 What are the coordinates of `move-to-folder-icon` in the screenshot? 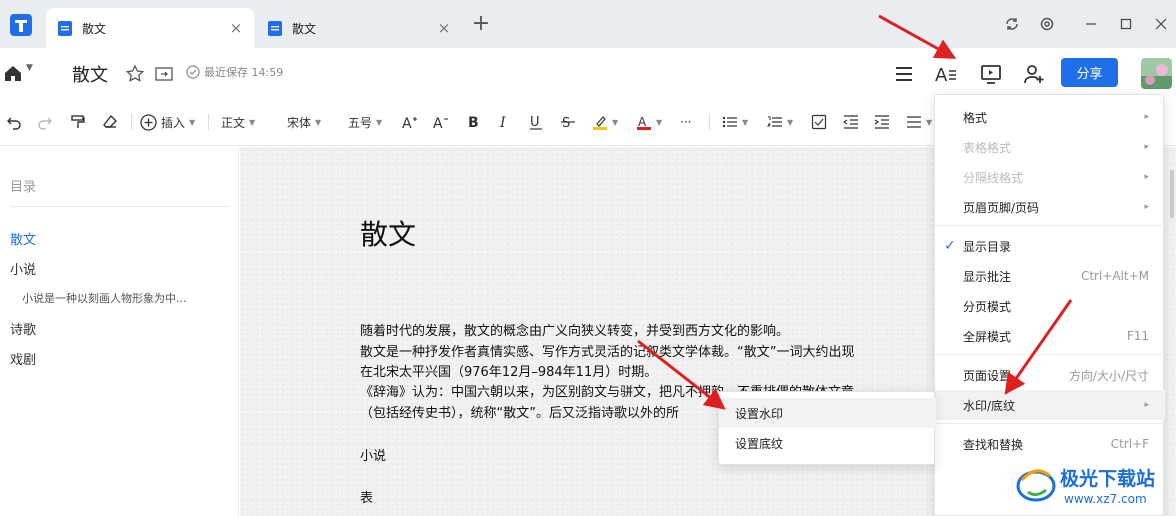 It's located at (164, 74).